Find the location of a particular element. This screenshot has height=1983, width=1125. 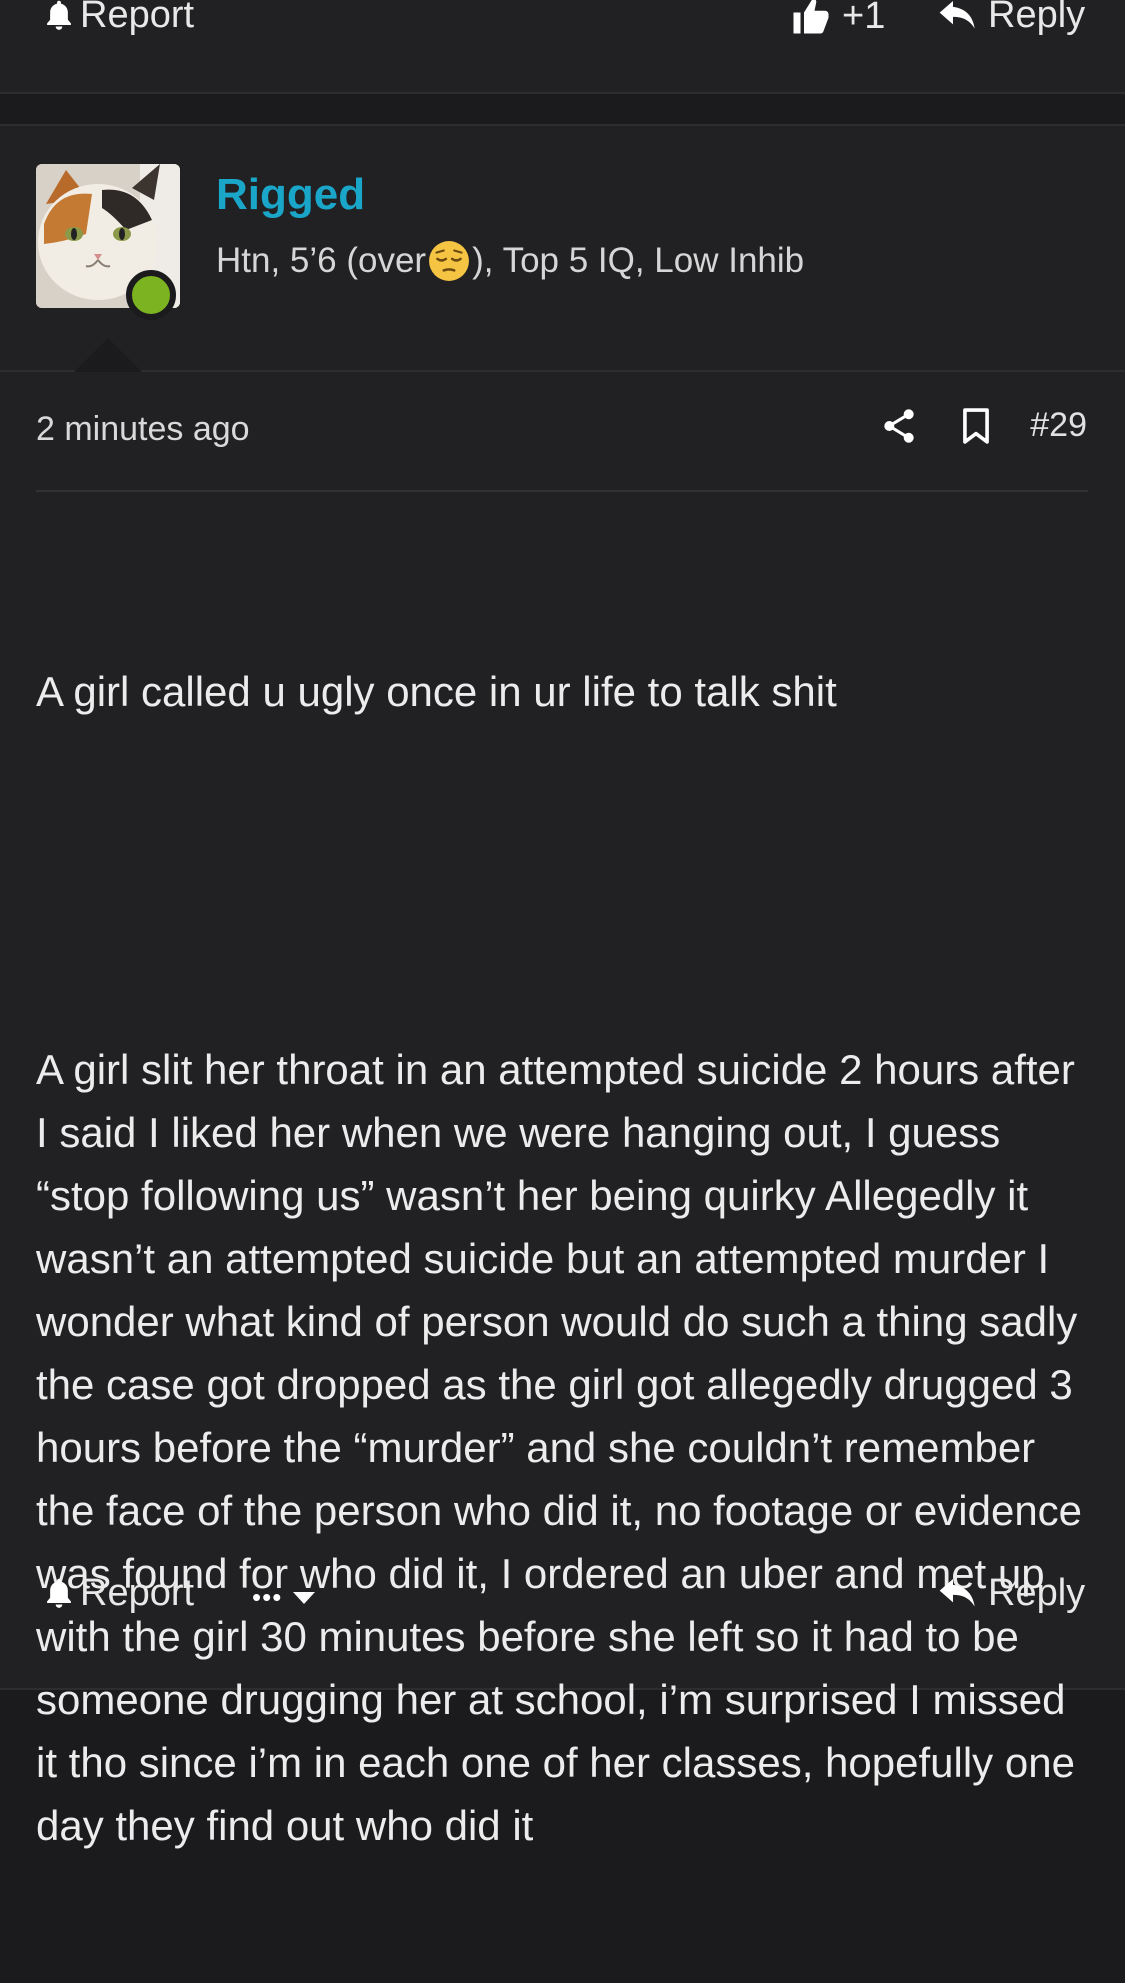

online-status-indicator is located at coordinates (151, 295).